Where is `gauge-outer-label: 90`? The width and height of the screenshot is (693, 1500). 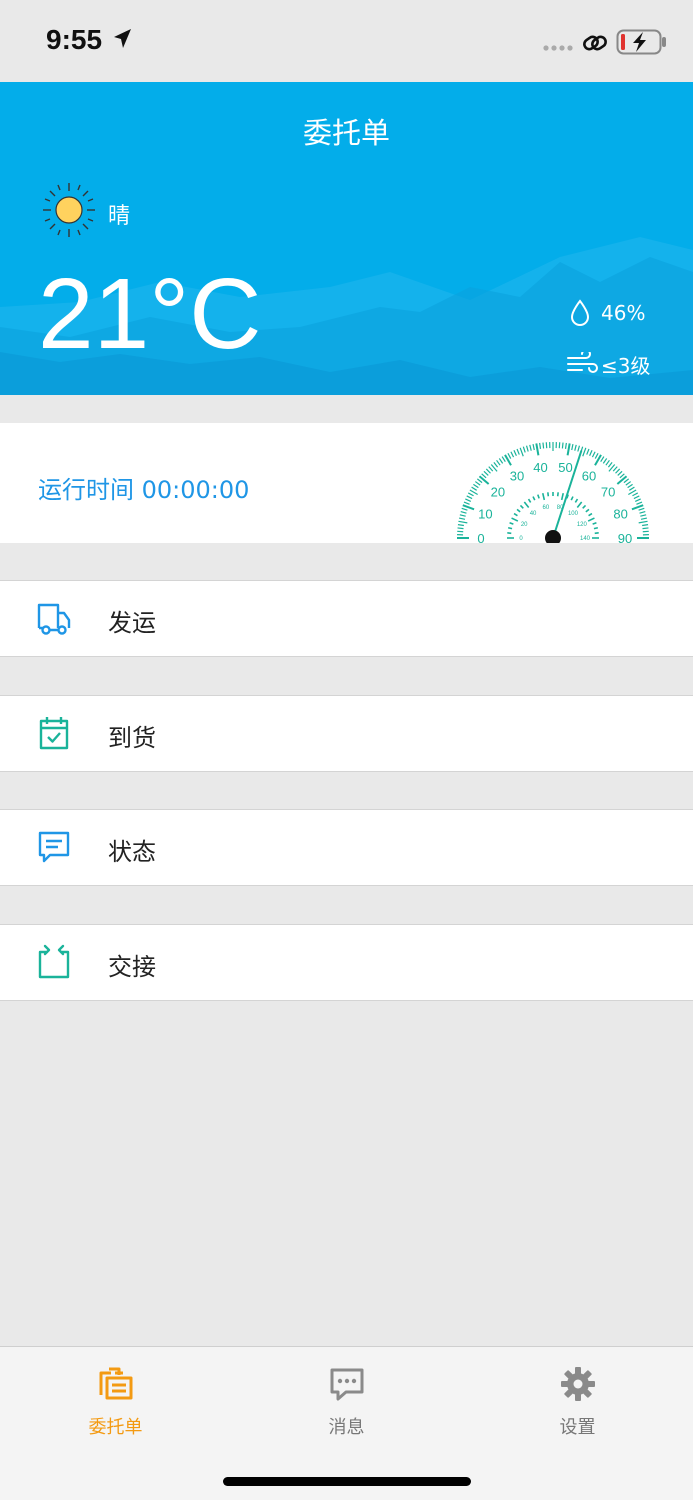
gauge-outer-label: 90 is located at coordinates (625, 537).